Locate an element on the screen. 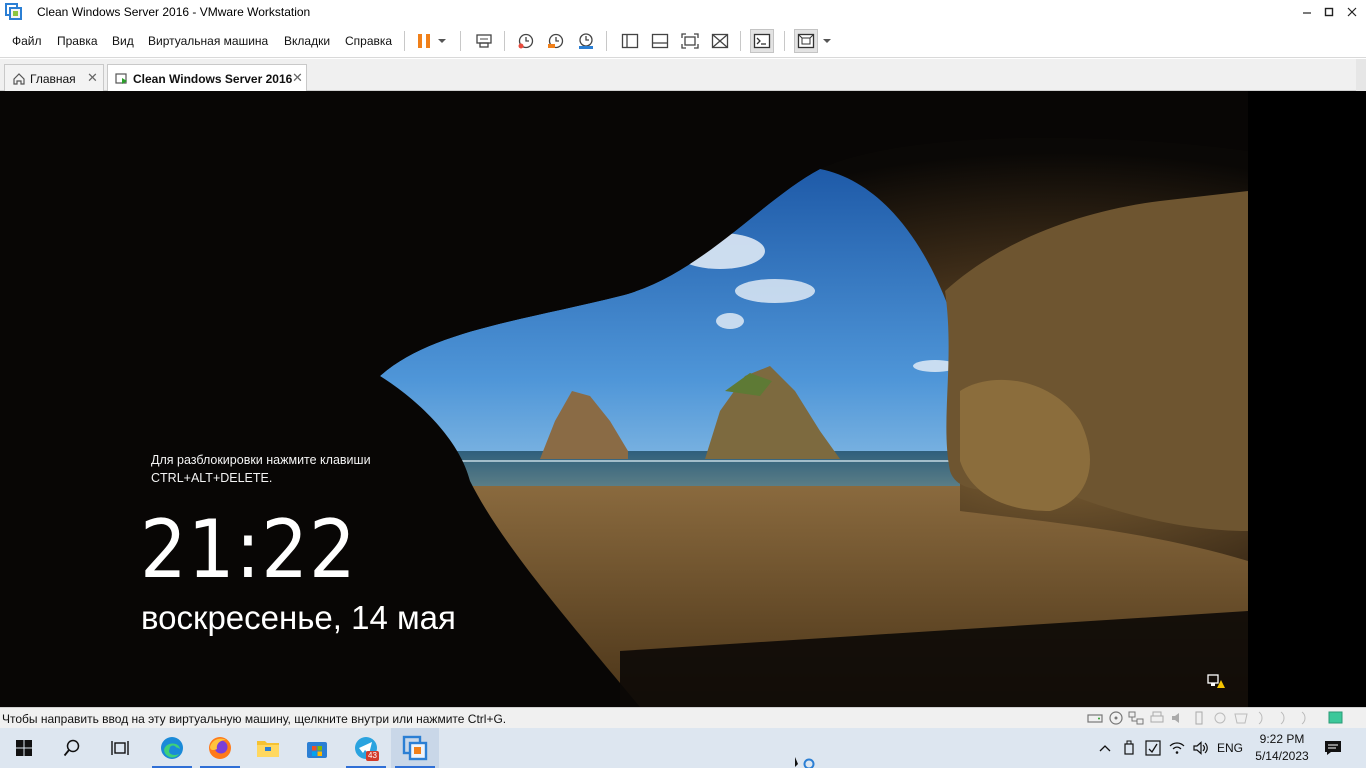 The width and height of the screenshot is (1366, 768). snapshot-take-button is located at coordinates (526, 41).